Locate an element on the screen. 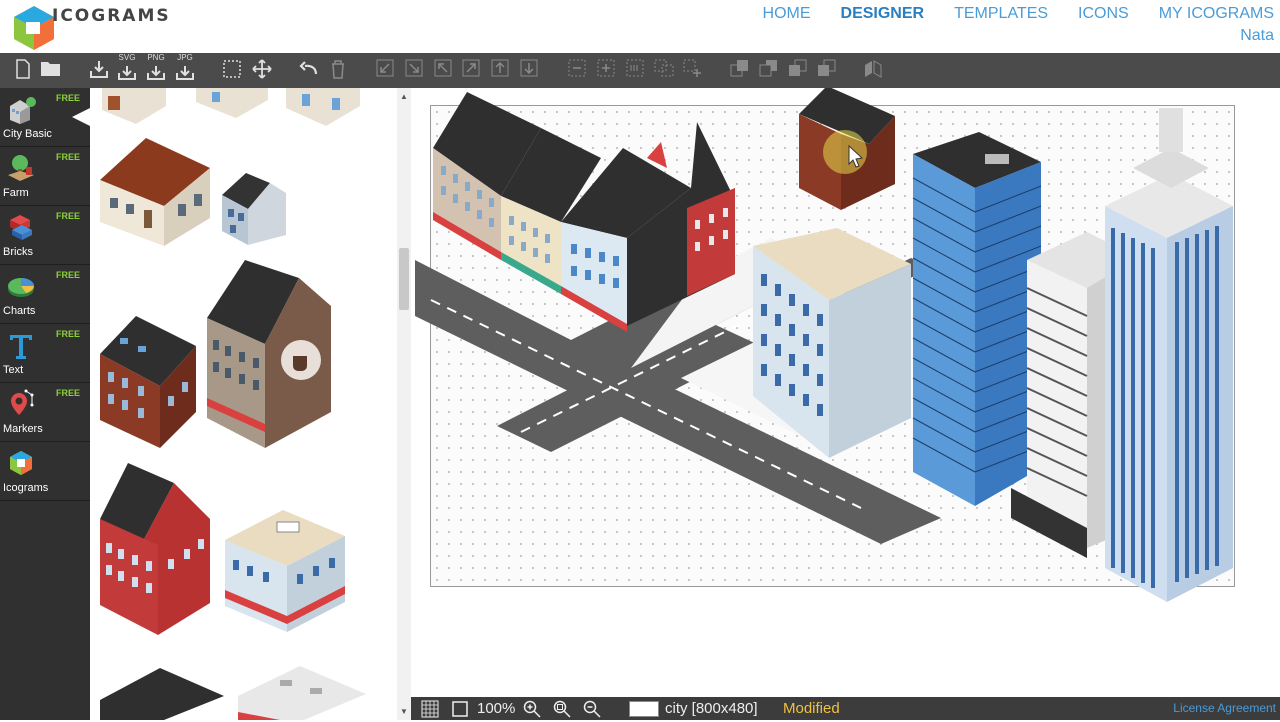  ungroup-icon is located at coordinates (693, 70).